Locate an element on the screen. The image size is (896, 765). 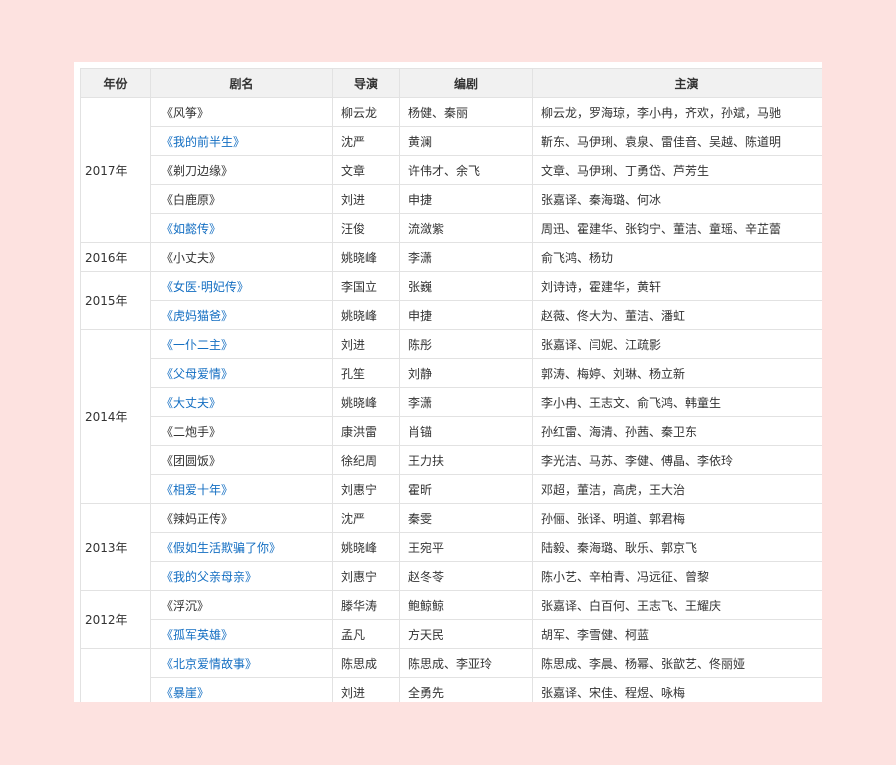
director-cell: 孟凡 is located at coordinates (366, 634).